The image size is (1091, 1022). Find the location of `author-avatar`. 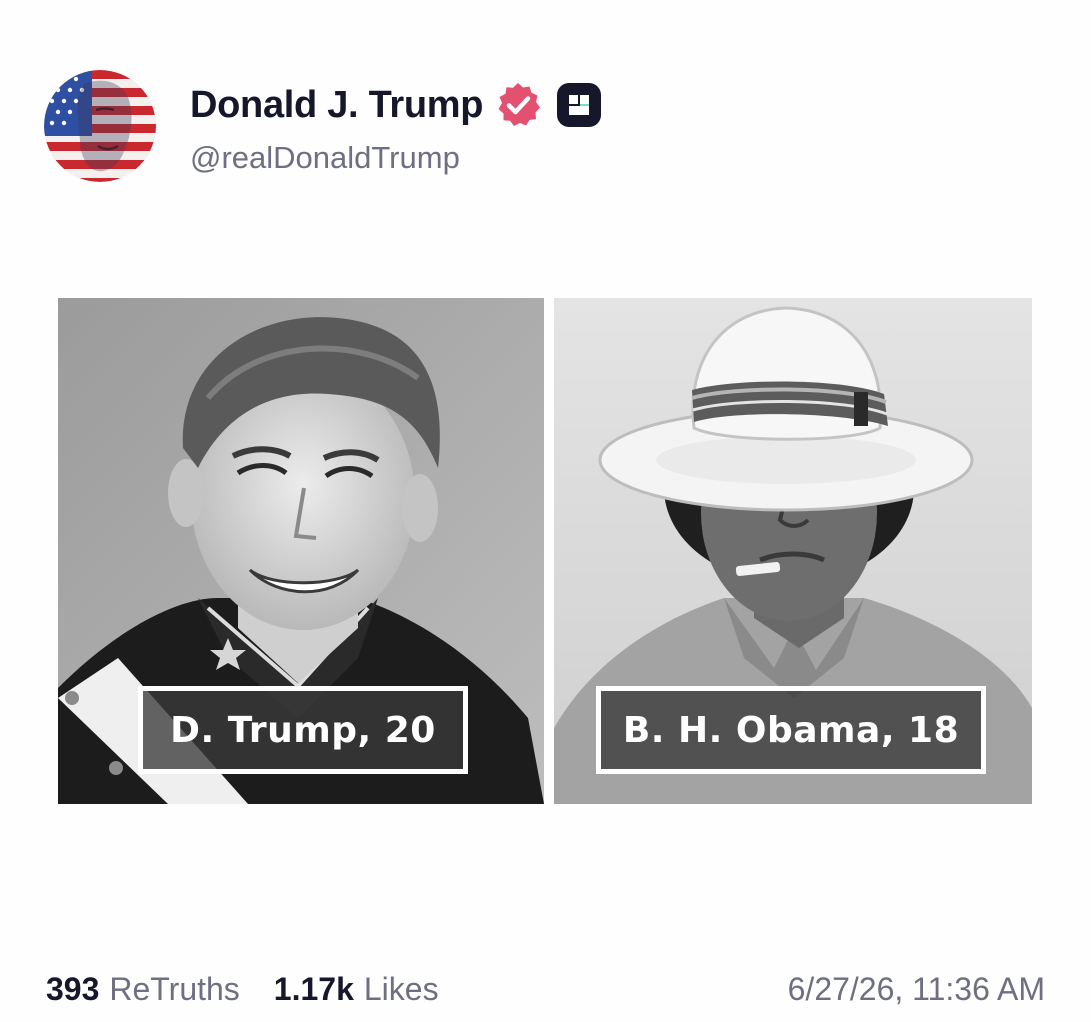

author-avatar is located at coordinates (100, 126).